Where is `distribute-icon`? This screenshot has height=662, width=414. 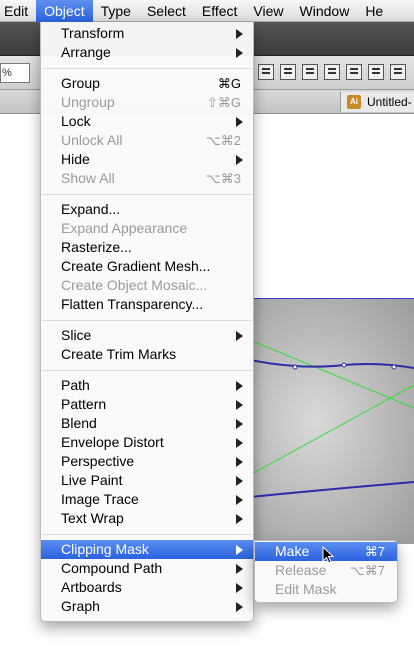
distribute-icon is located at coordinates (398, 72).